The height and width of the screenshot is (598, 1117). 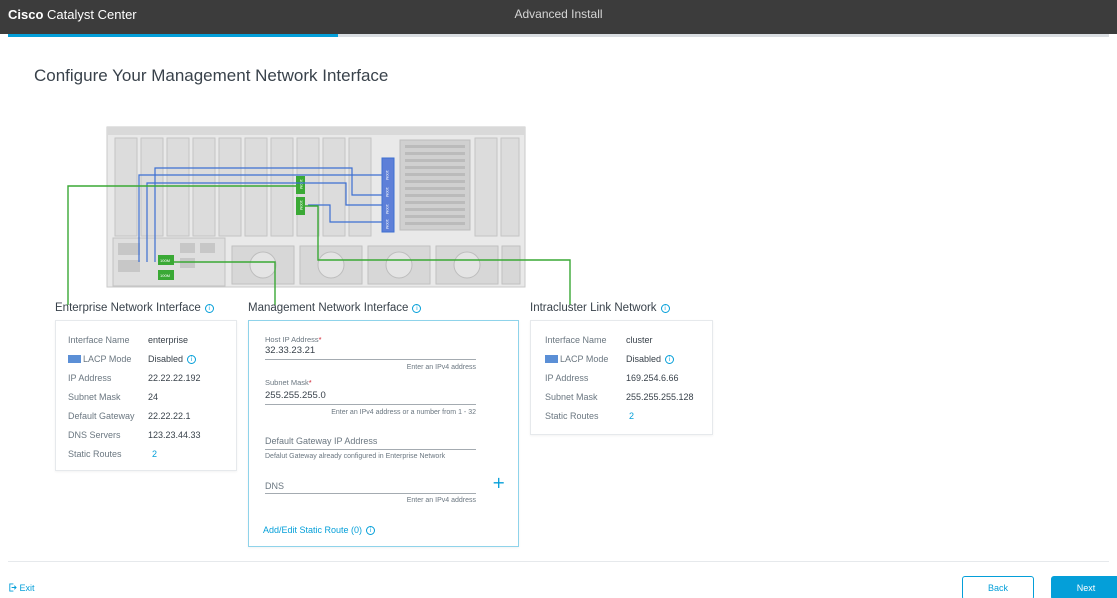 I want to click on gateway-underline, so click(x=370, y=449).